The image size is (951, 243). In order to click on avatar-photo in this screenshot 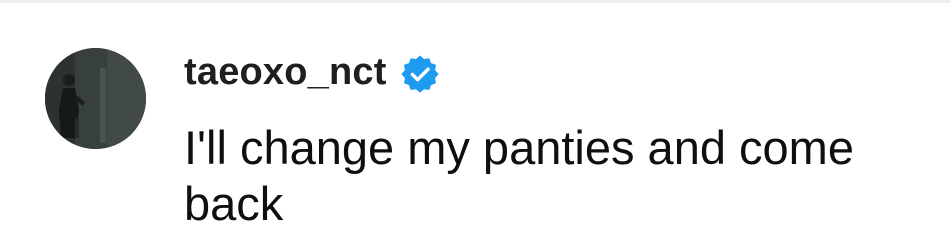, I will do `click(95, 98)`.